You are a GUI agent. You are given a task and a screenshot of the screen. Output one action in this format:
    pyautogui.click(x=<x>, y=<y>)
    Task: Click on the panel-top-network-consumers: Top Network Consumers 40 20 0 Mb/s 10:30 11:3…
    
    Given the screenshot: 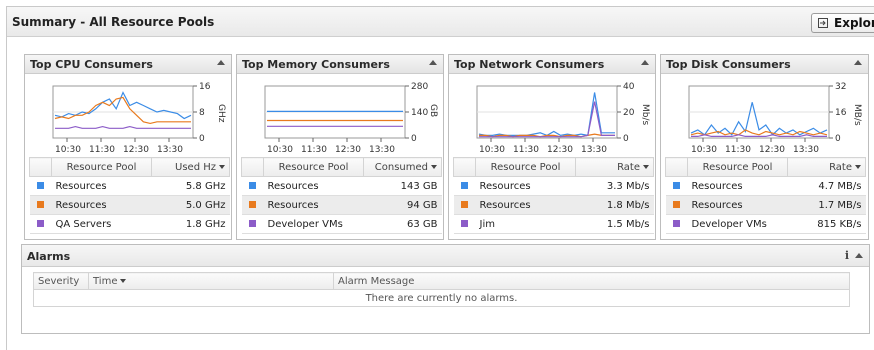 What is the action you would take?
    pyautogui.click(x=552, y=147)
    